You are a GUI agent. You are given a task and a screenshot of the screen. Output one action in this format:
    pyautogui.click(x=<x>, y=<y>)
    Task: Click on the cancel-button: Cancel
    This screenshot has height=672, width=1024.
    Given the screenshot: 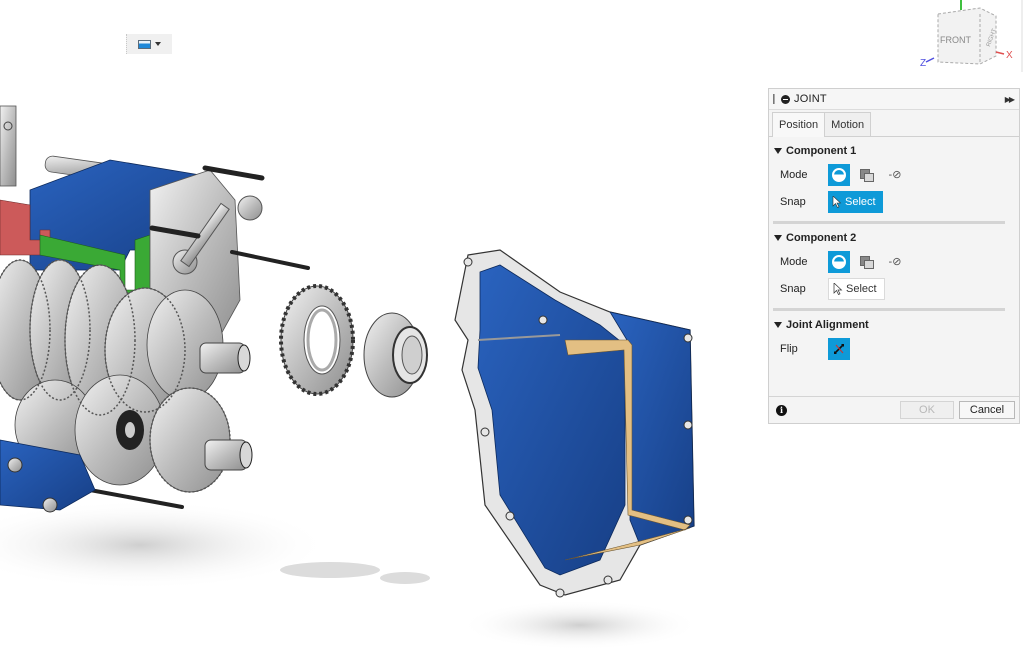 What is the action you would take?
    pyautogui.click(x=987, y=410)
    